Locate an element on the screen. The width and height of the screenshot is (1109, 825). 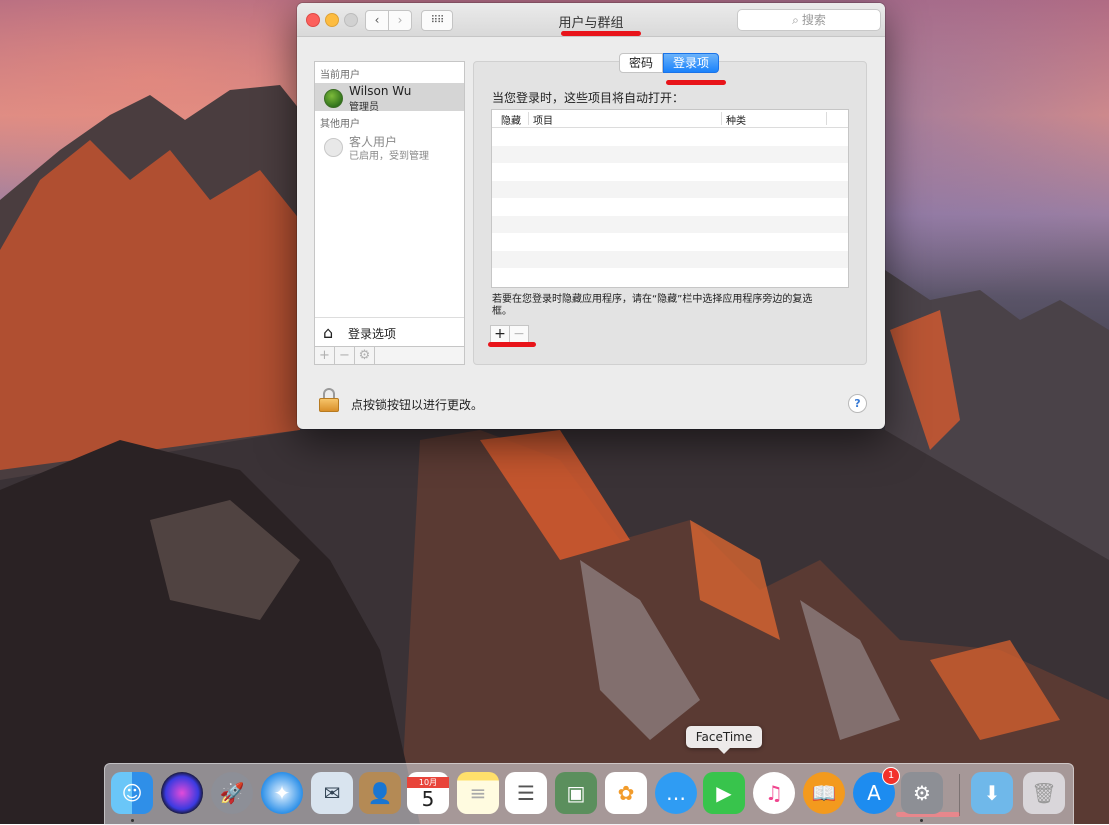
house-icon: ⌂ is located at coordinates (328, 332).